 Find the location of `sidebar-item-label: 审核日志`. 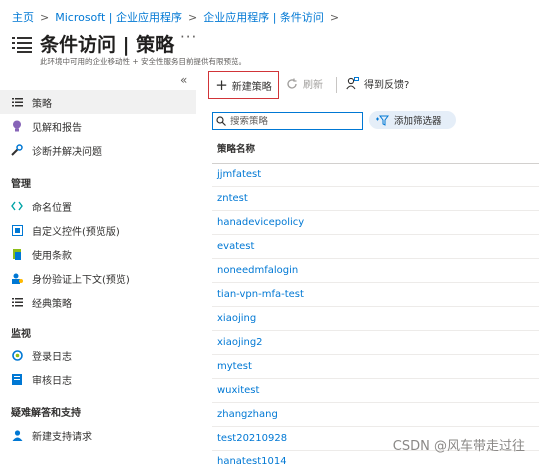

sidebar-item-label: 审核日志 is located at coordinates (52, 381).